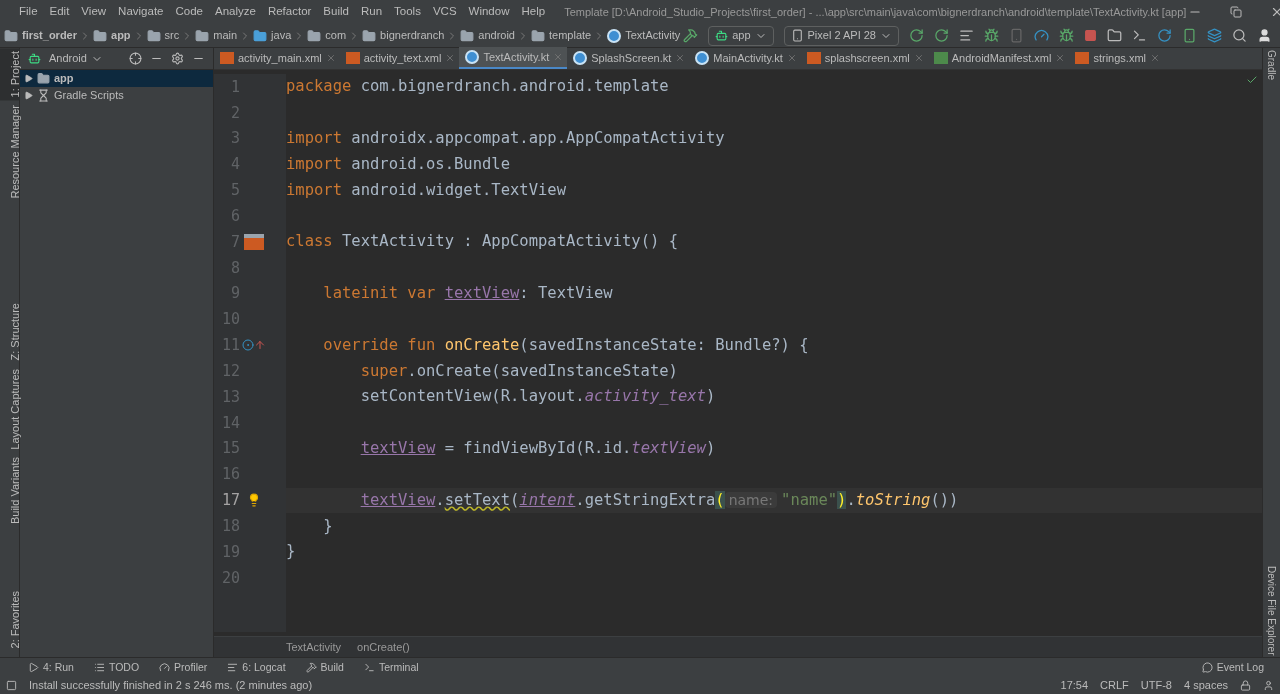 This screenshot has height=694, width=1280. I want to click on editor-breadcrumb: TextActivity, so click(313, 647).